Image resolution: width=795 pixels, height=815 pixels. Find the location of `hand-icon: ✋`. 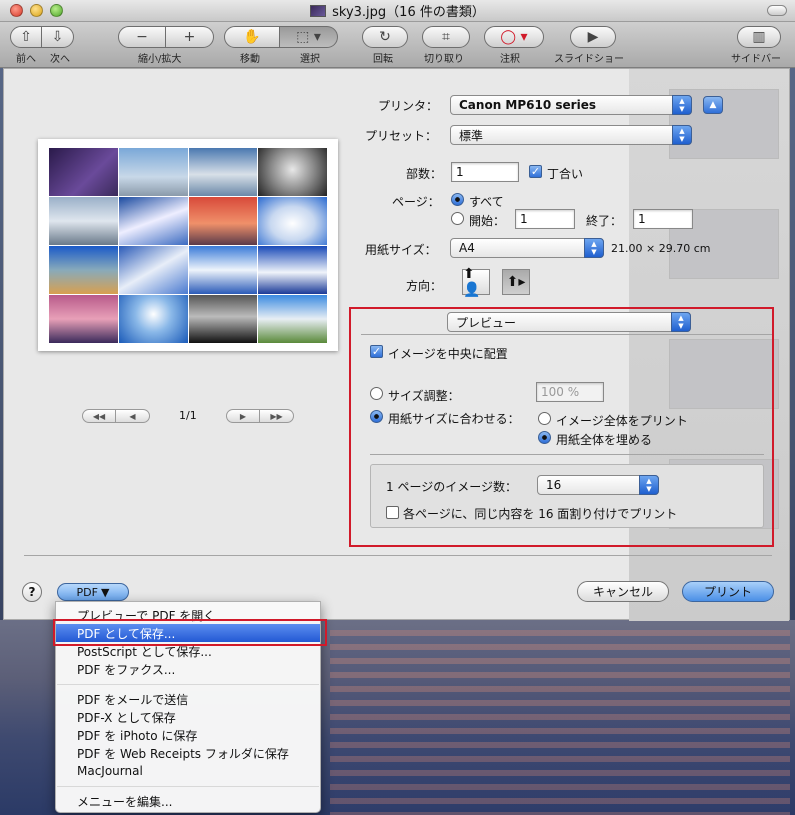

hand-icon: ✋ is located at coordinates (252, 37).